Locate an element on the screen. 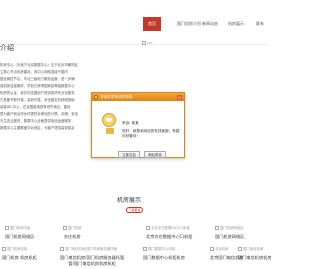 The width and height of the screenshot is (320, 269). room-image-alt: 国门数据中心机柜 is located at coordinates (162, 249).